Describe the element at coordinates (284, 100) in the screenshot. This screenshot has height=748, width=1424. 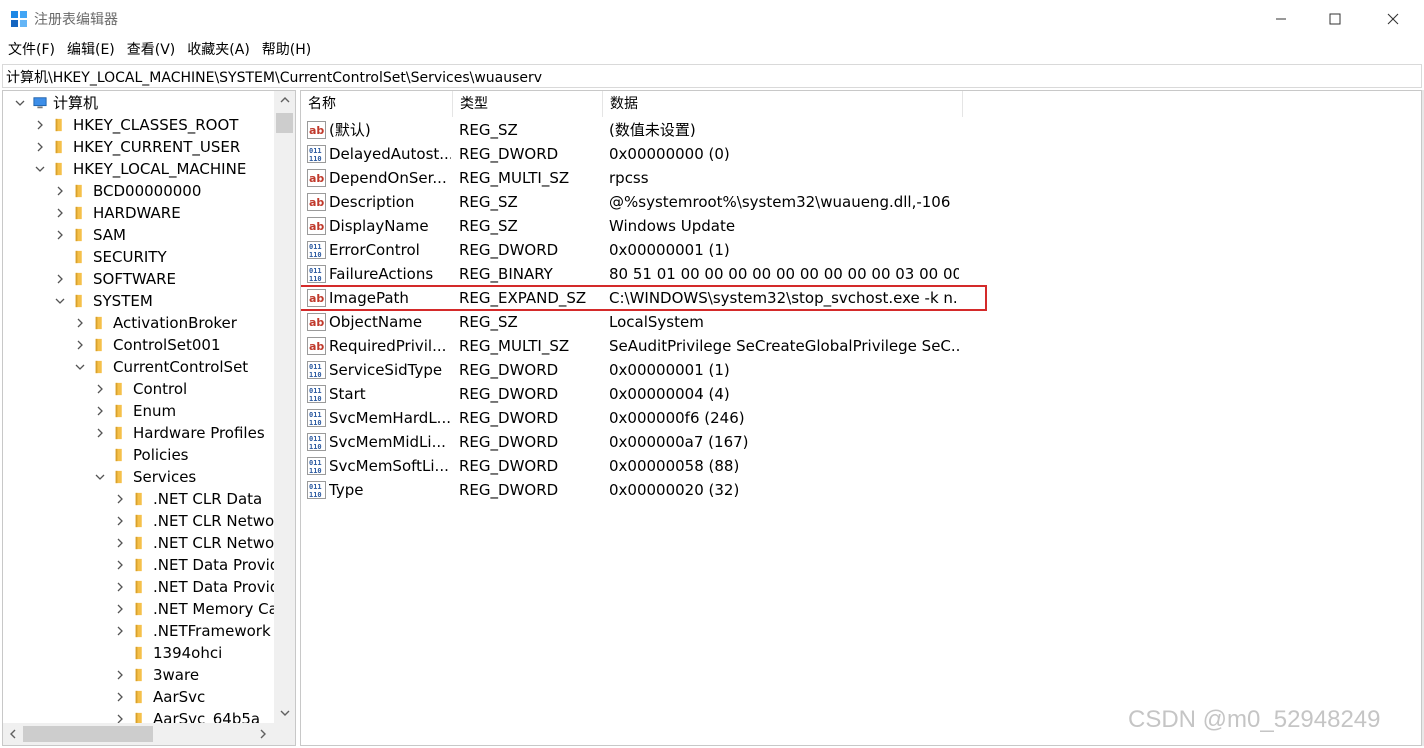
I see `scroll-up-button` at that location.